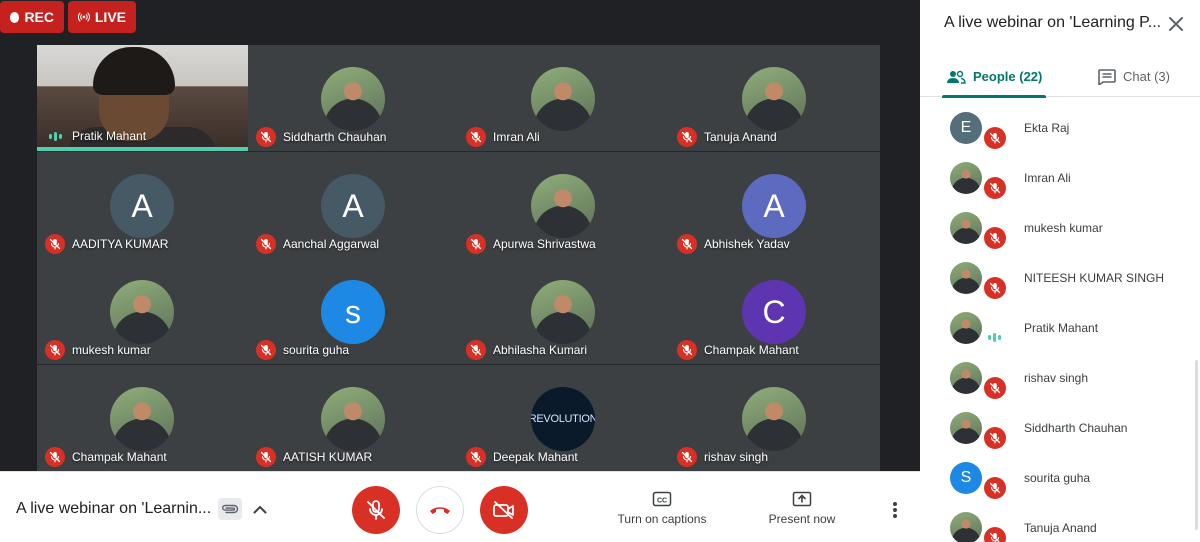  I want to click on avatar-initial: C, so click(774, 311).